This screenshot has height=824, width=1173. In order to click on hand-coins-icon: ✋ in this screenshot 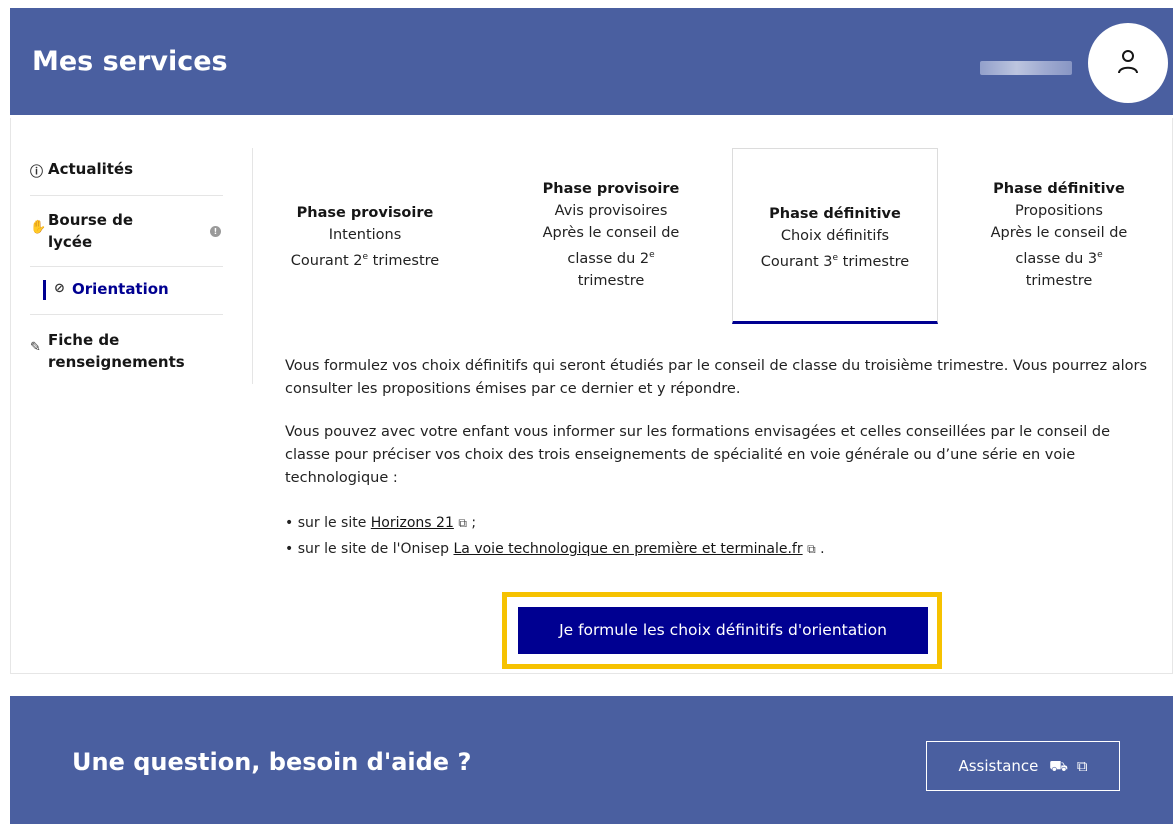, I will do `click(38, 227)`.